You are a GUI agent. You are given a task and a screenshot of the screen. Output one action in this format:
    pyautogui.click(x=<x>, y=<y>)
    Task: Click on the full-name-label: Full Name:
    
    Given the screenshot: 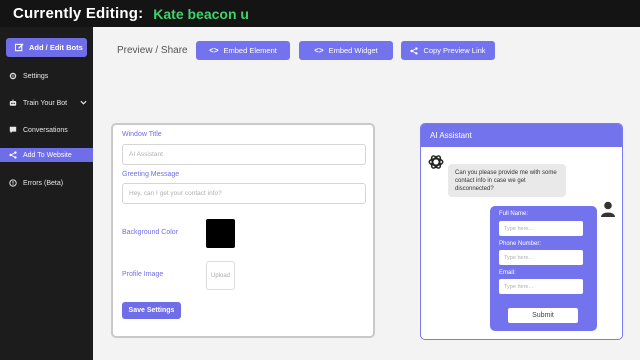 What is the action you would take?
    pyautogui.click(x=514, y=214)
    